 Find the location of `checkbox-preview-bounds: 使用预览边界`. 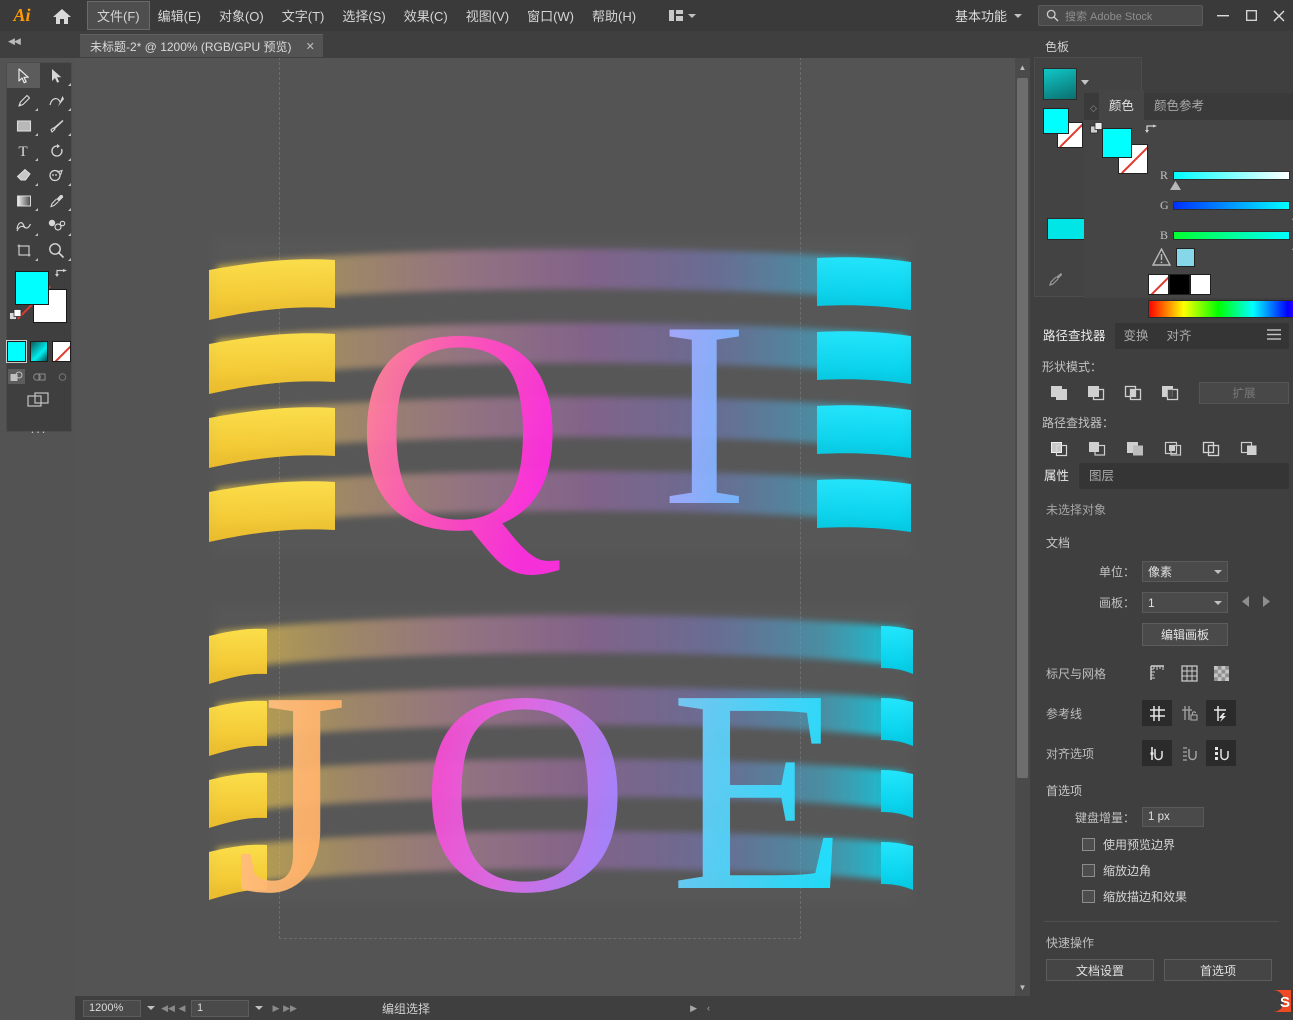

checkbox-preview-bounds: 使用预览边界 is located at coordinates (1185, 844).